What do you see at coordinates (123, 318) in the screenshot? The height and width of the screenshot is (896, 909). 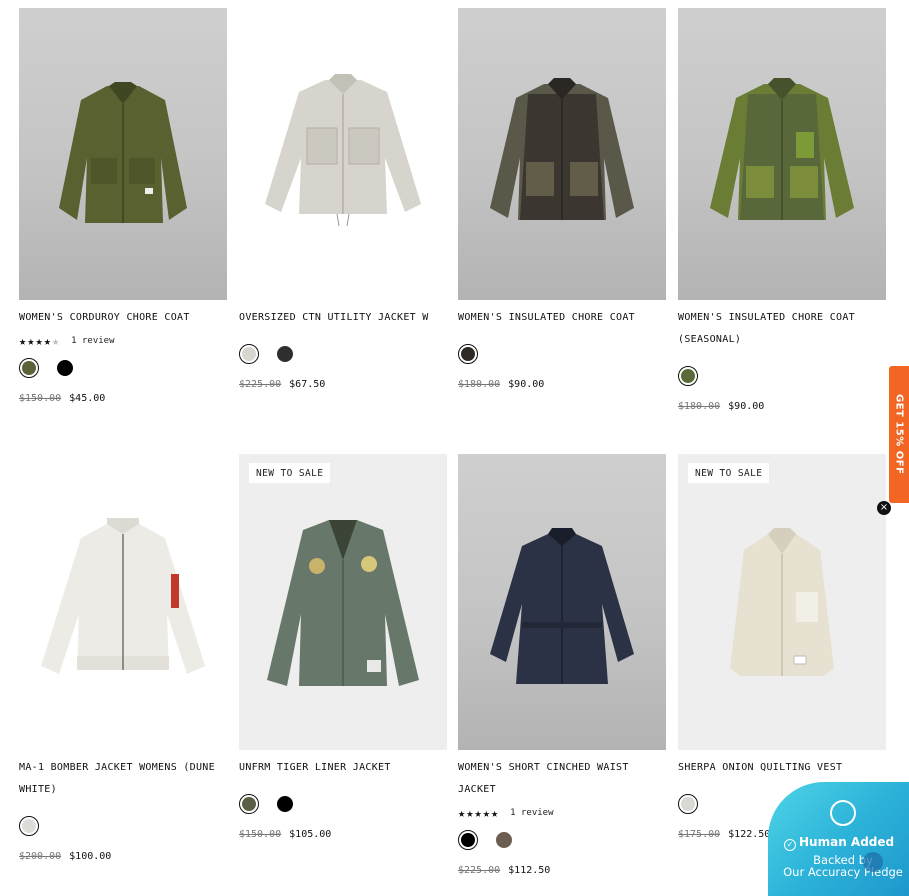 I see `product-title: WOMEN'S CORDUROY CHORE COAT` at bounding box center [123, 318].